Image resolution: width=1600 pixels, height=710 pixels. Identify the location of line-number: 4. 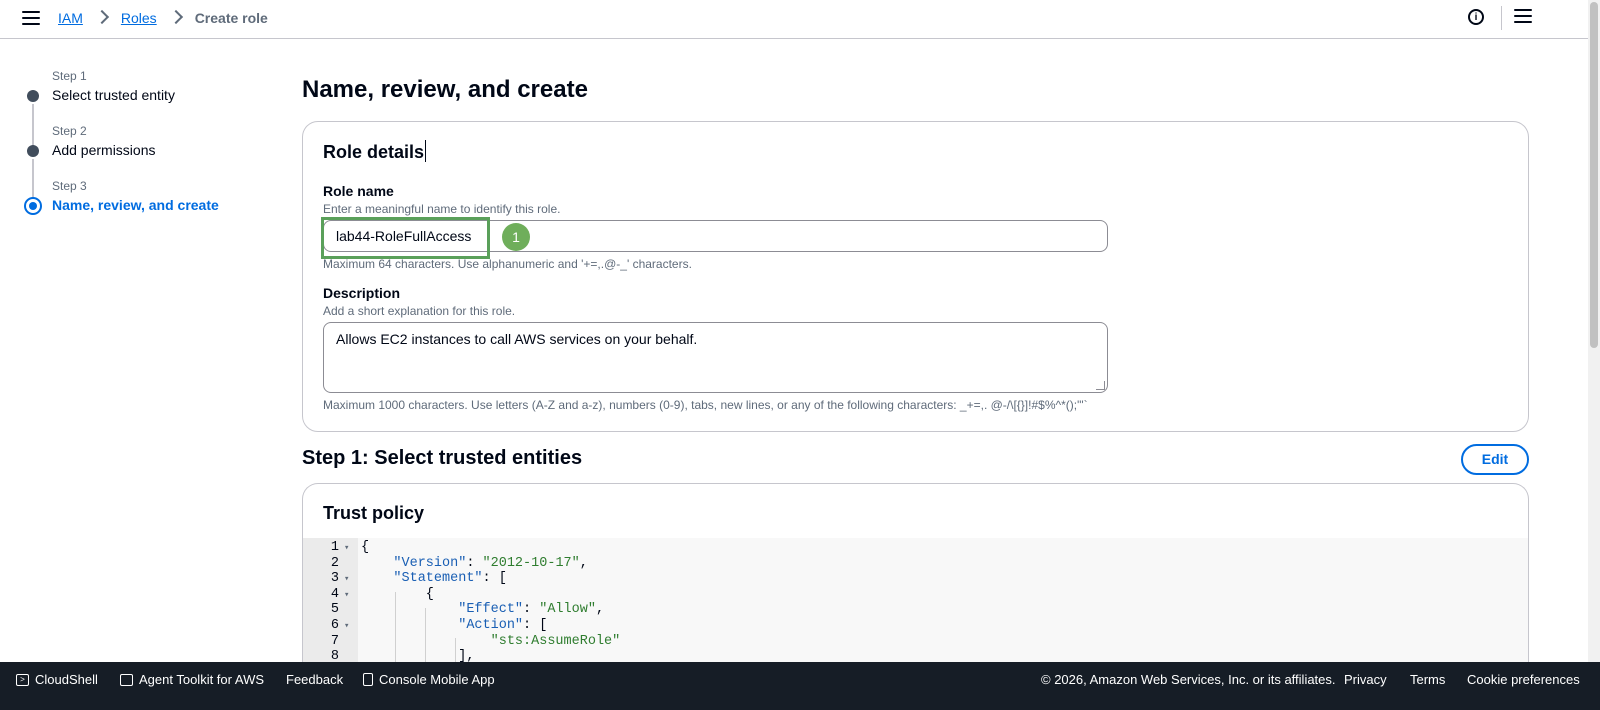
(334, 594).